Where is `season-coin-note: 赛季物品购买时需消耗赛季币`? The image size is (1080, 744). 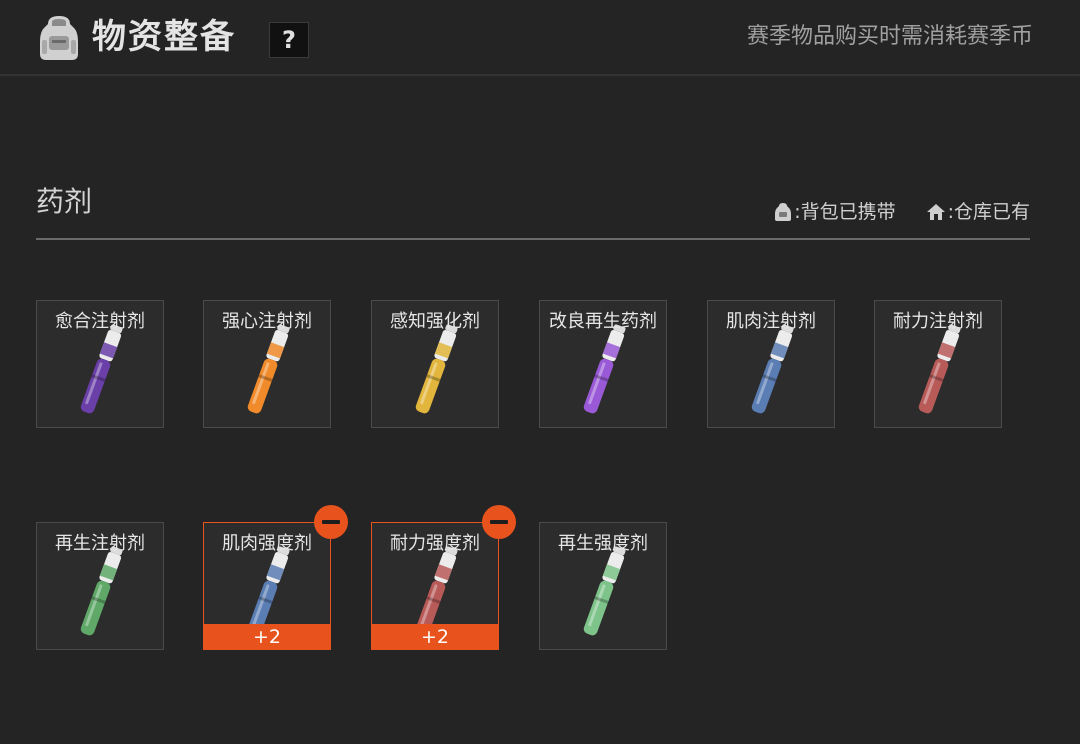
season-coin-note: 赛季物品购买时需消耗赛季币 is located at coordinates (889, 36).